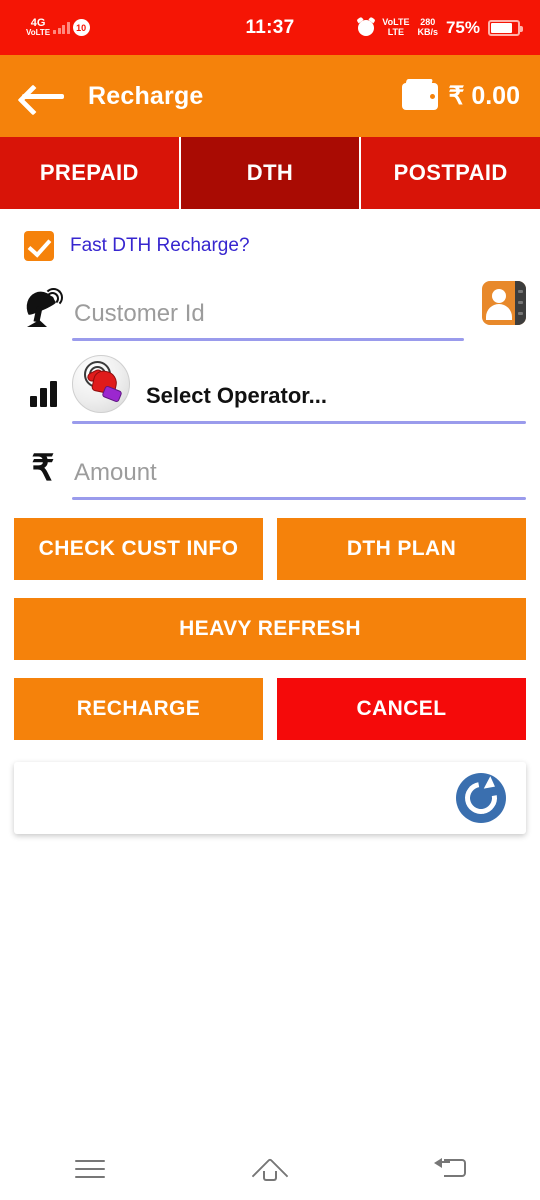 This screenshot has width=540, height=1200. I want to click on submit-buttons-row: RECHARGE CANCEL, so click(270, 709).